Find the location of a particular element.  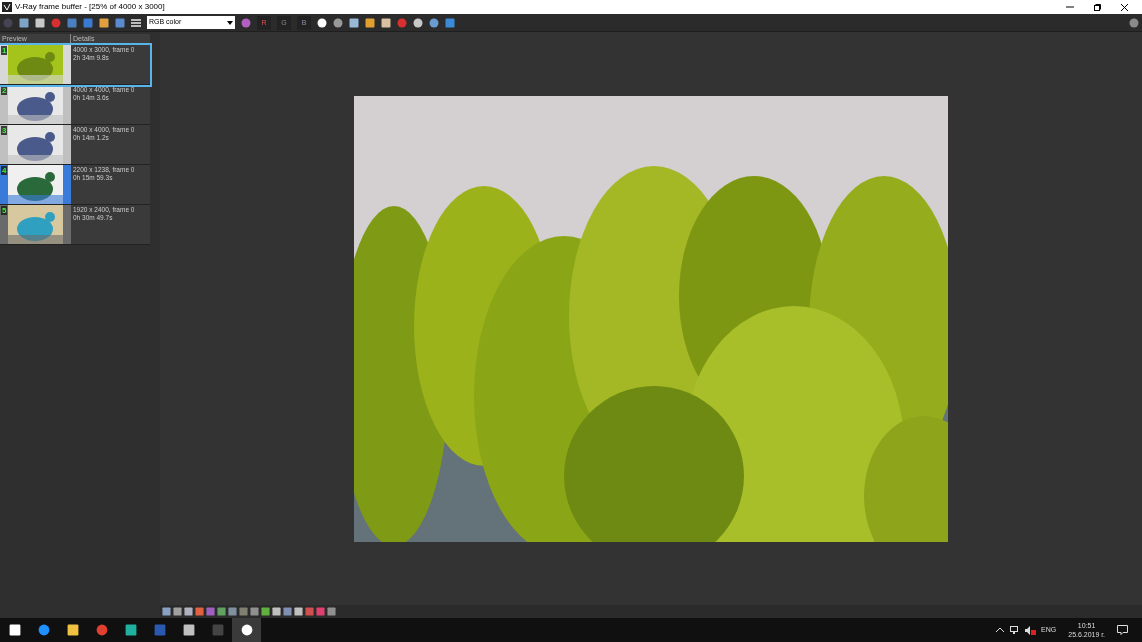

item-number: 1 is located at coordinates (4, 50).